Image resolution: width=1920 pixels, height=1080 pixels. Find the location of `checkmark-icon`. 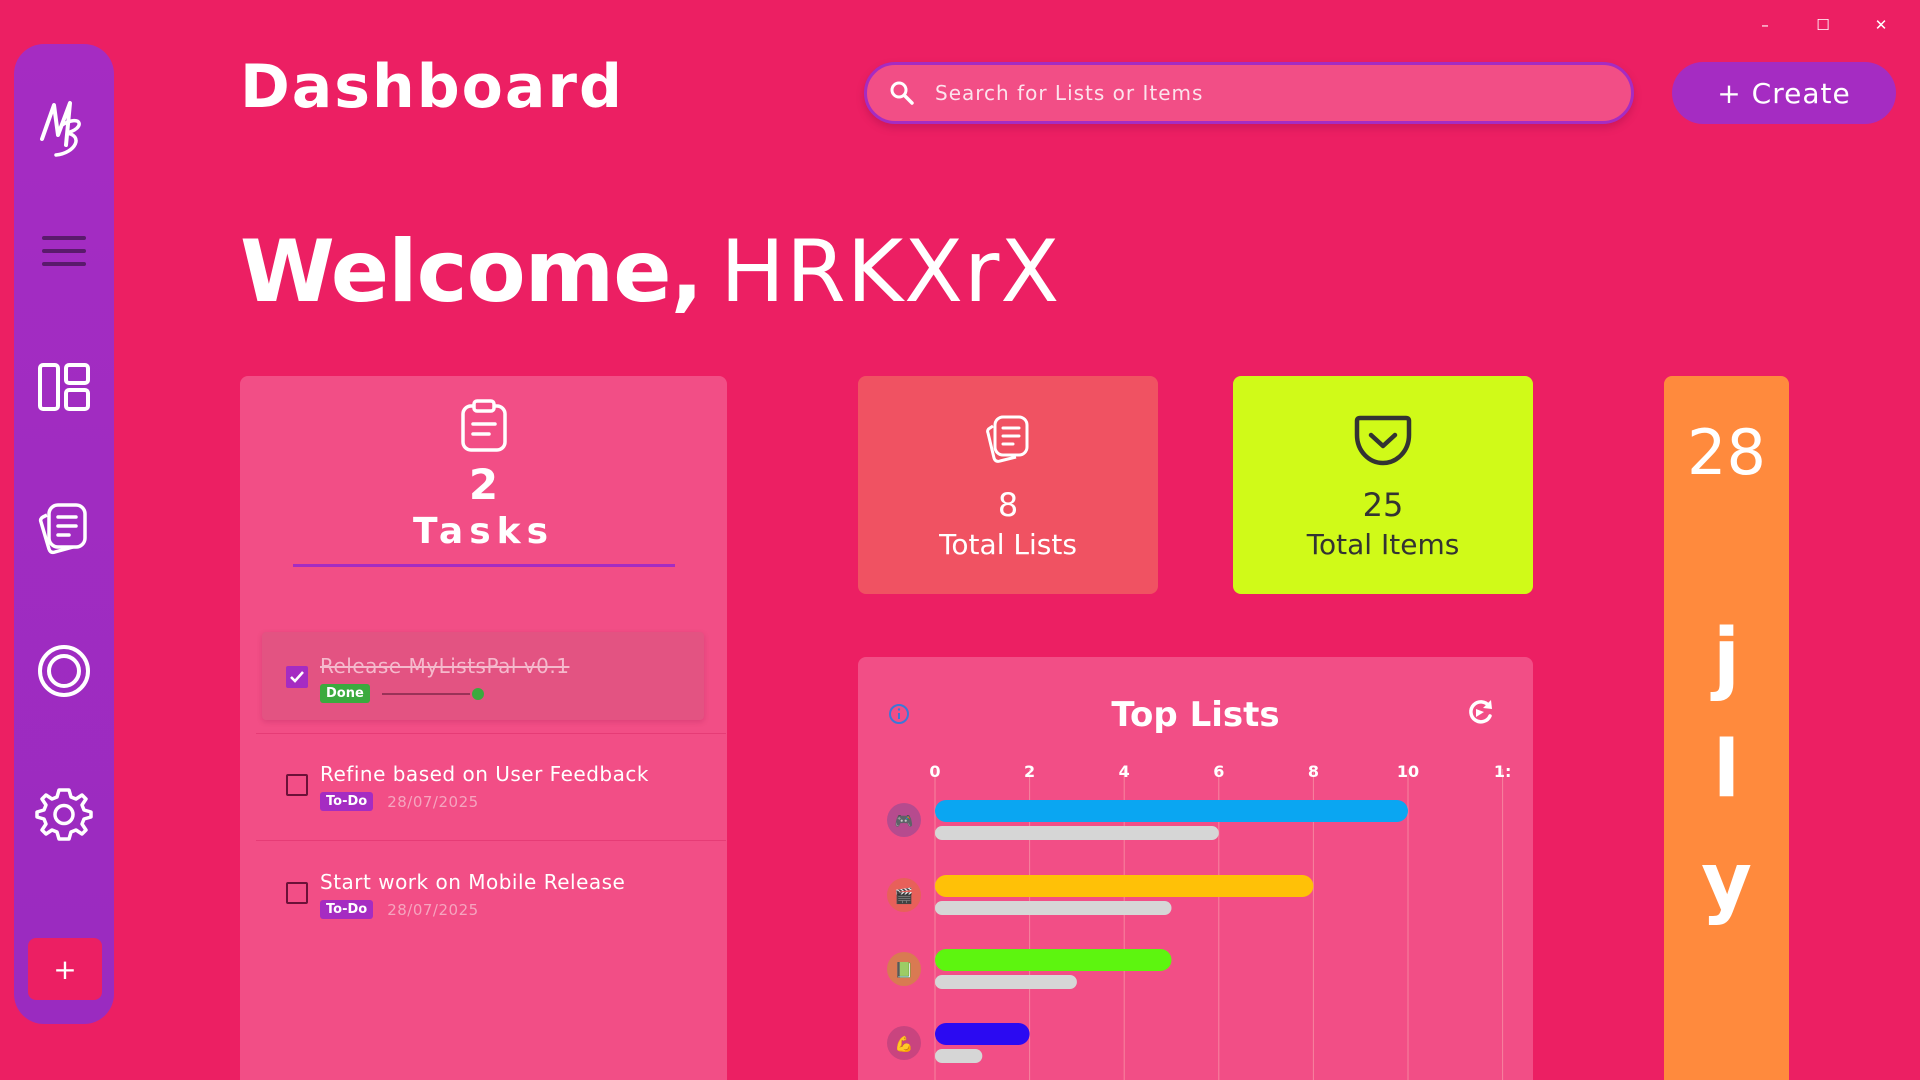

checkmark-icon is located at coordinates (297, 677).